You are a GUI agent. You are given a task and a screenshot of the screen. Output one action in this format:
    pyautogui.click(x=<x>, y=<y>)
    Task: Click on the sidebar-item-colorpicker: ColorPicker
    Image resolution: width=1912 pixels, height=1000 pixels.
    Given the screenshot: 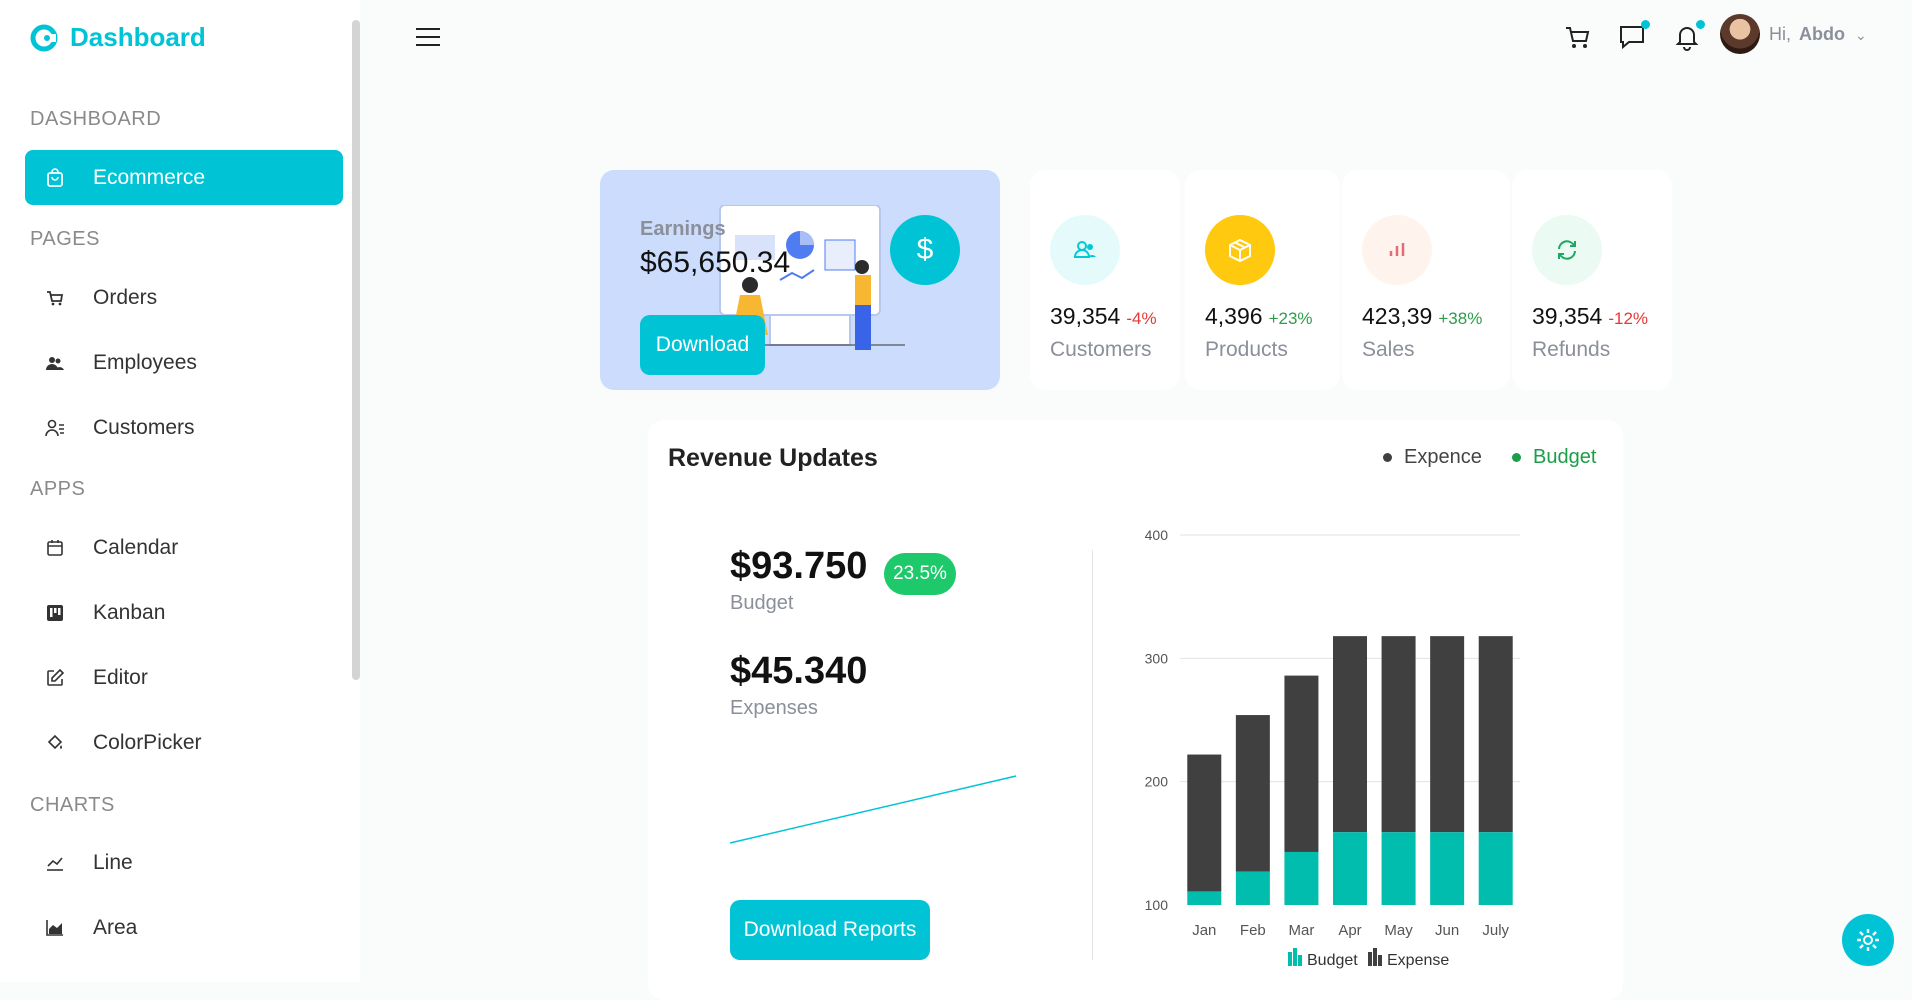 What is the action you would take?
    pyautogui.click(x=184, y=742)
    